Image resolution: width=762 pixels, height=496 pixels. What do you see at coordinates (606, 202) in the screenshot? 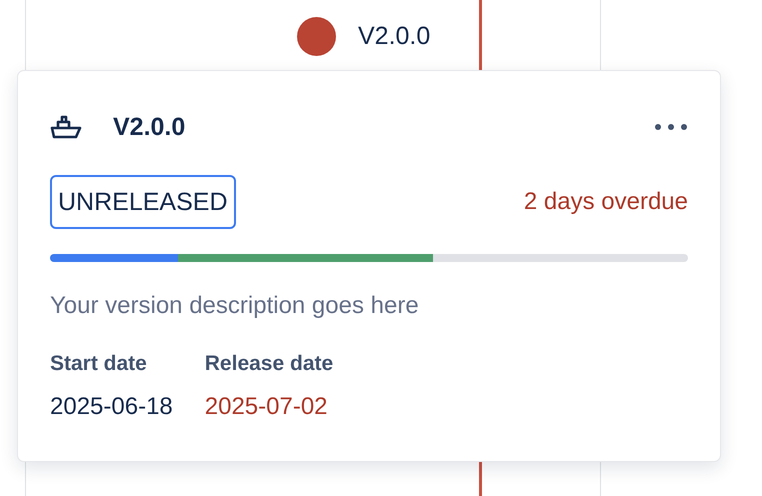
I see `overdue-text: 2 days overdue` at bounding box center [606, 202].